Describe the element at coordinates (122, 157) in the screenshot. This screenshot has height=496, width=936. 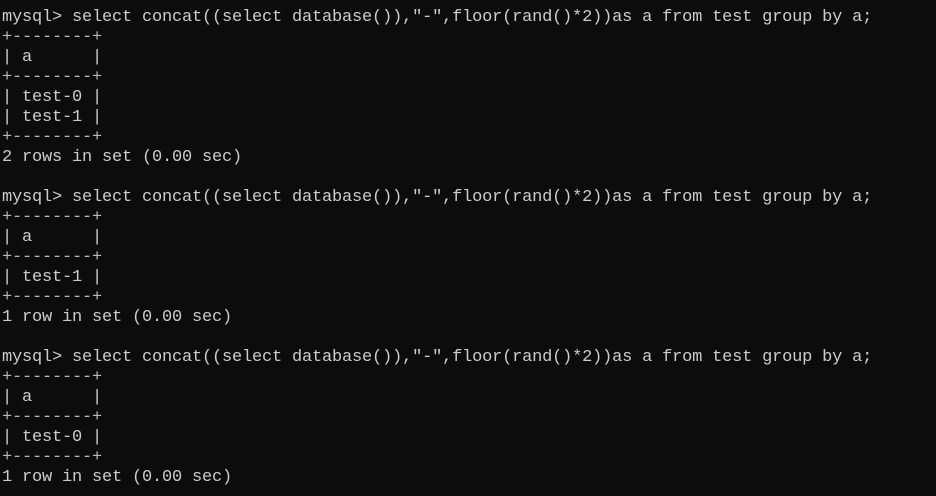
I see `result-summary: 2 rows in set (0.00 sec)` at that location.